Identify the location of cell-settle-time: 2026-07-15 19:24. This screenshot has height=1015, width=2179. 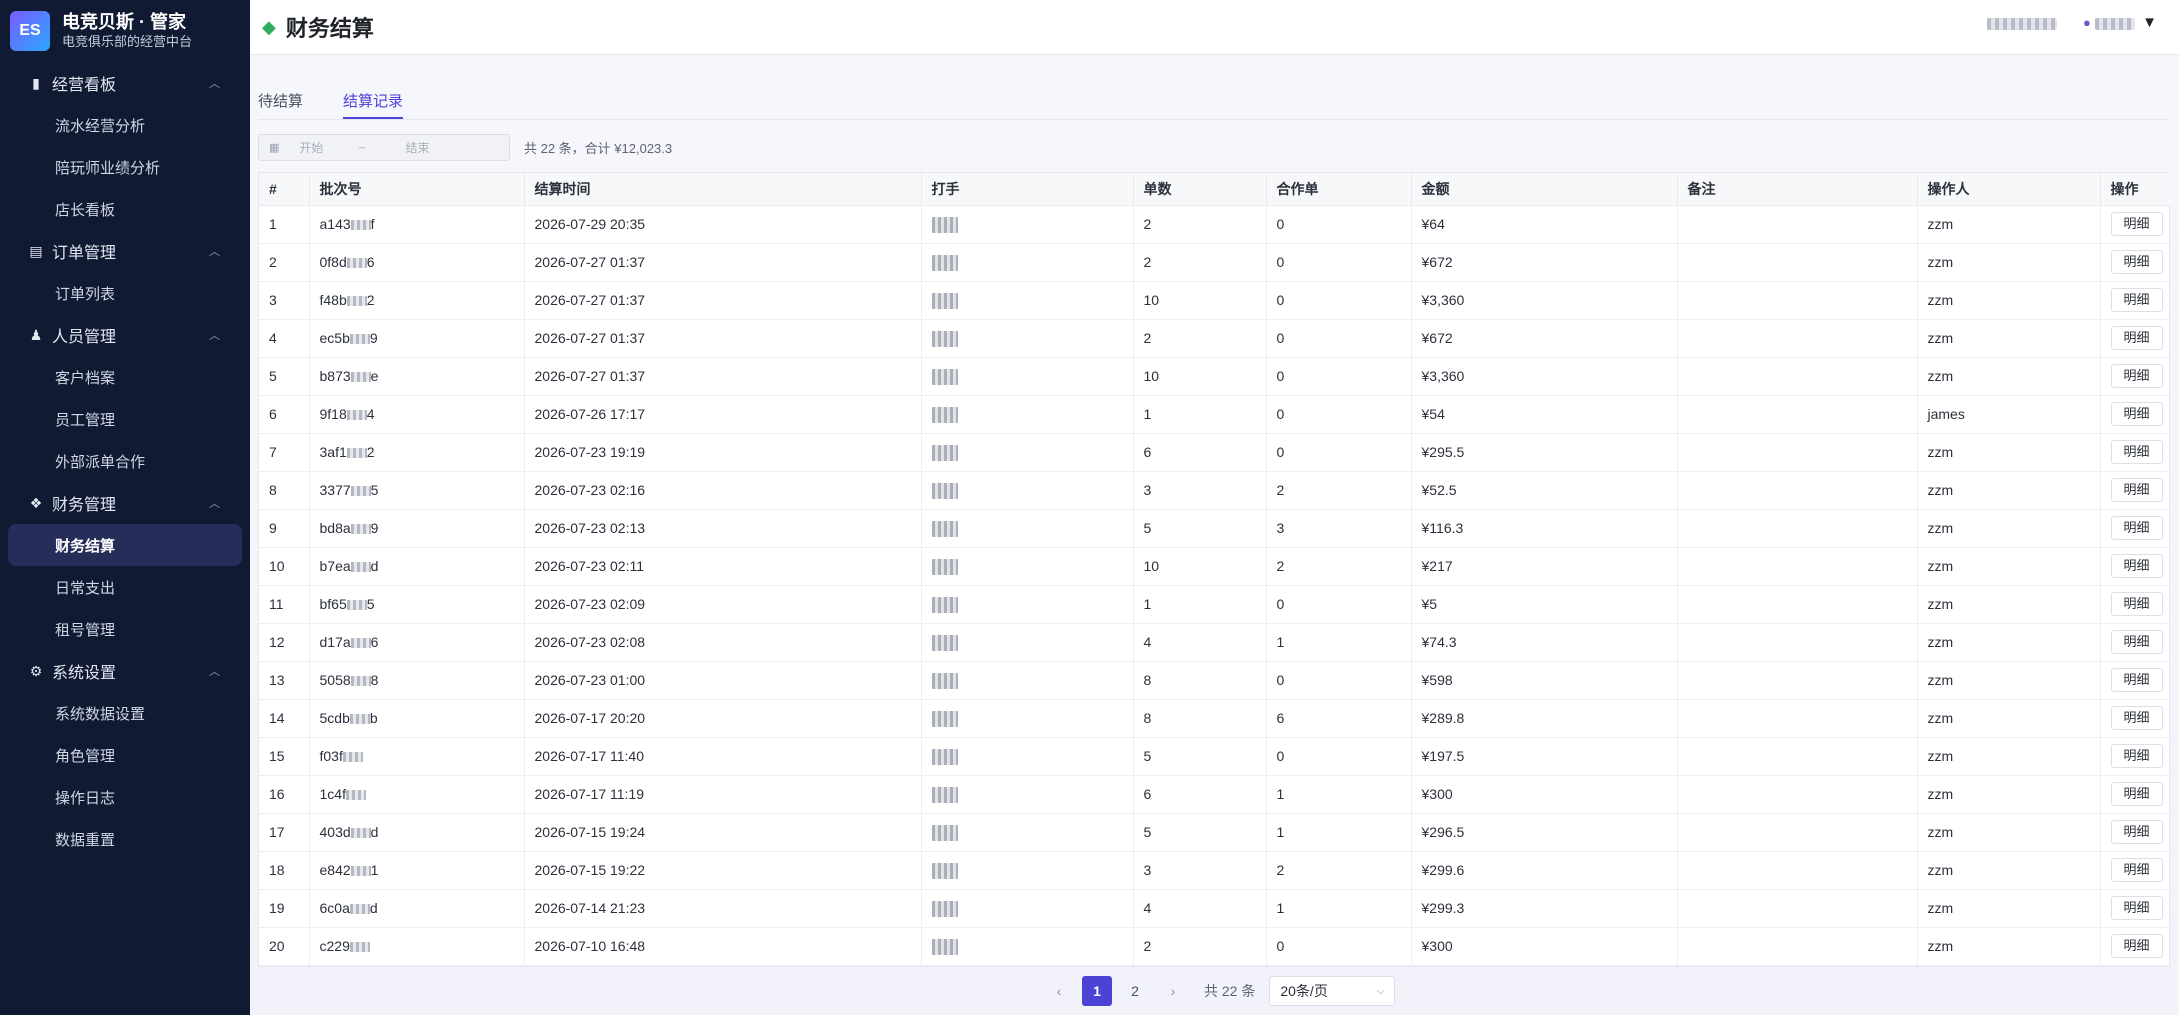
(723, 832).